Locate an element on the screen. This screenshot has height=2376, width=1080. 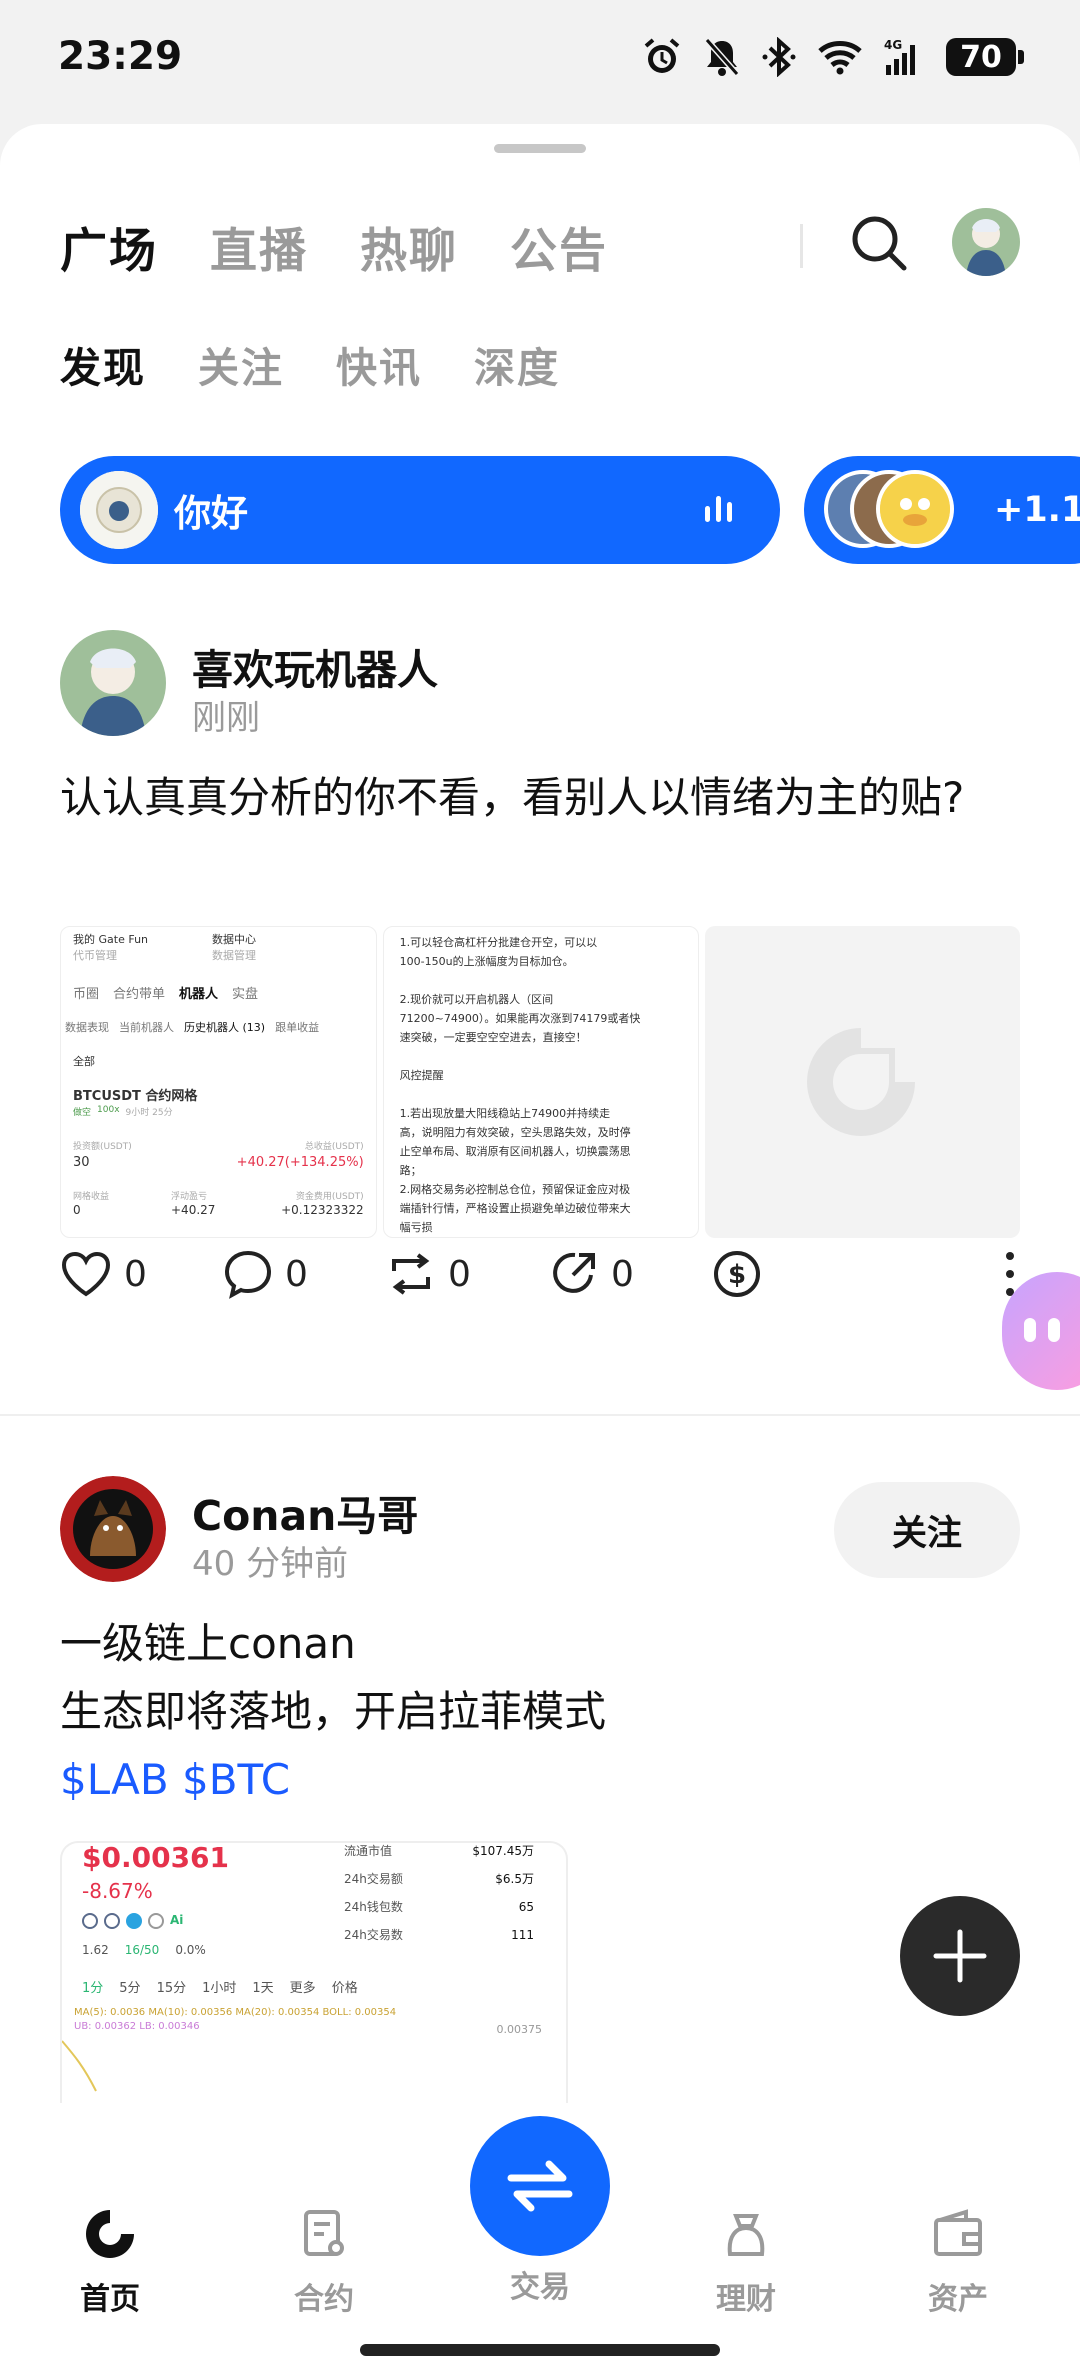
status-time: 23:29 is located at coordinates (120, 56).